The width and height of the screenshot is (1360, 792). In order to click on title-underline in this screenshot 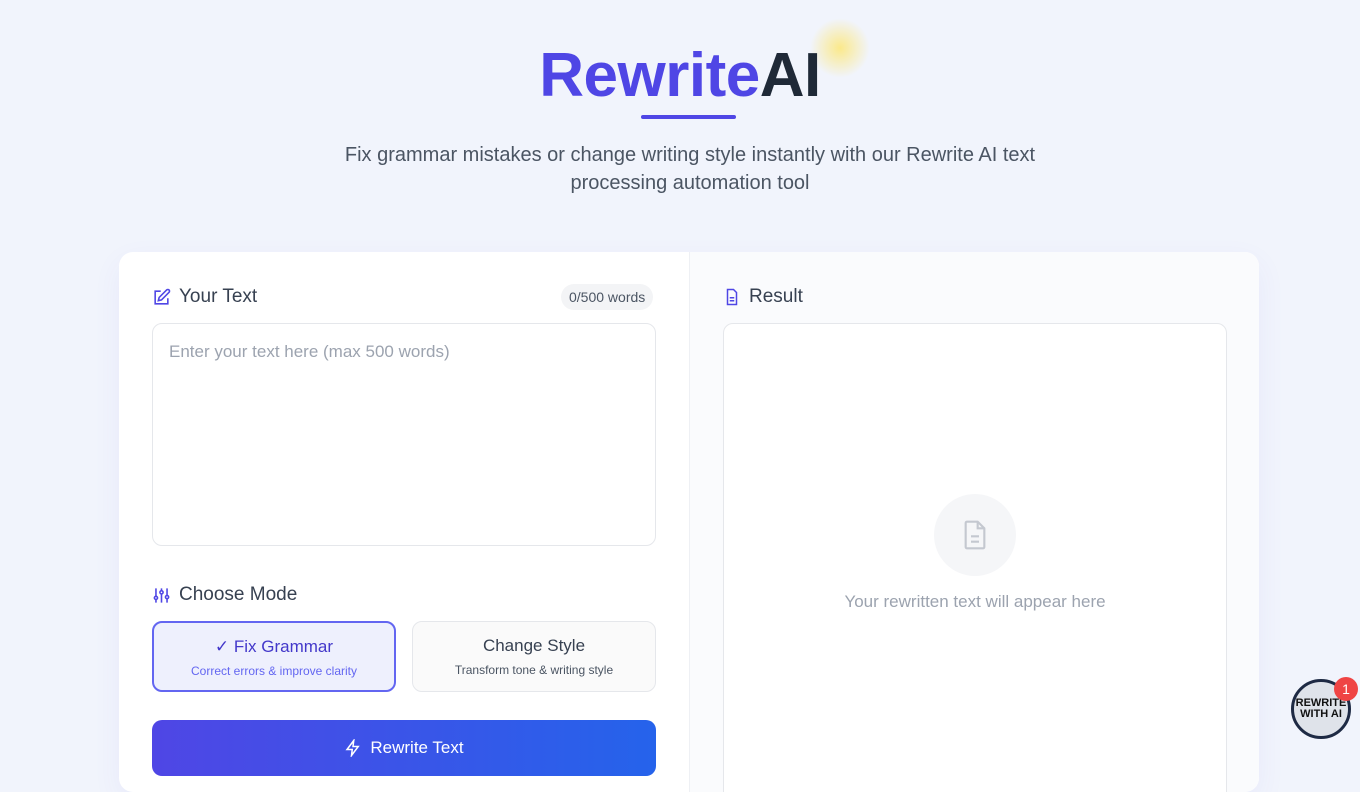, I will do `click(688, 117)`.